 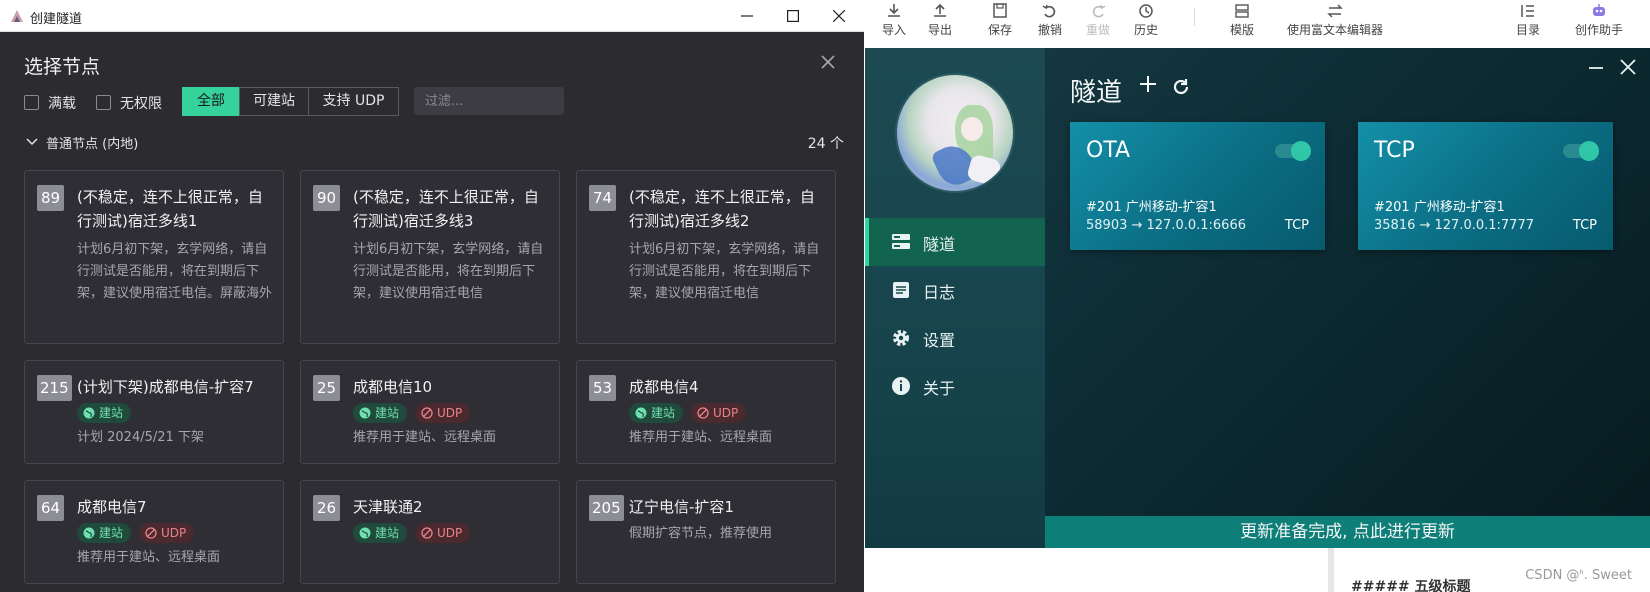 I want to click on window-minimize-button, so click(x=747, y=16).